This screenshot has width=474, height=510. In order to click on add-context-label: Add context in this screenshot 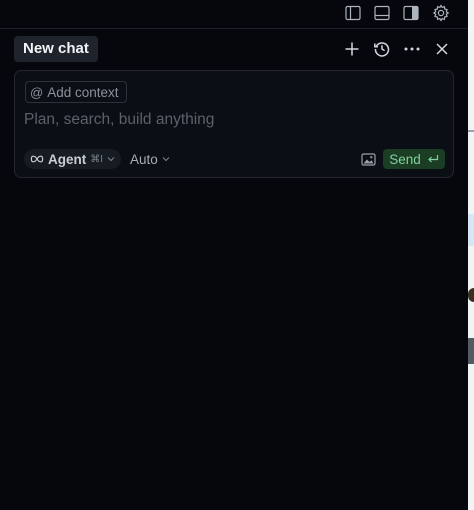, I will do `click(83, 92)`.